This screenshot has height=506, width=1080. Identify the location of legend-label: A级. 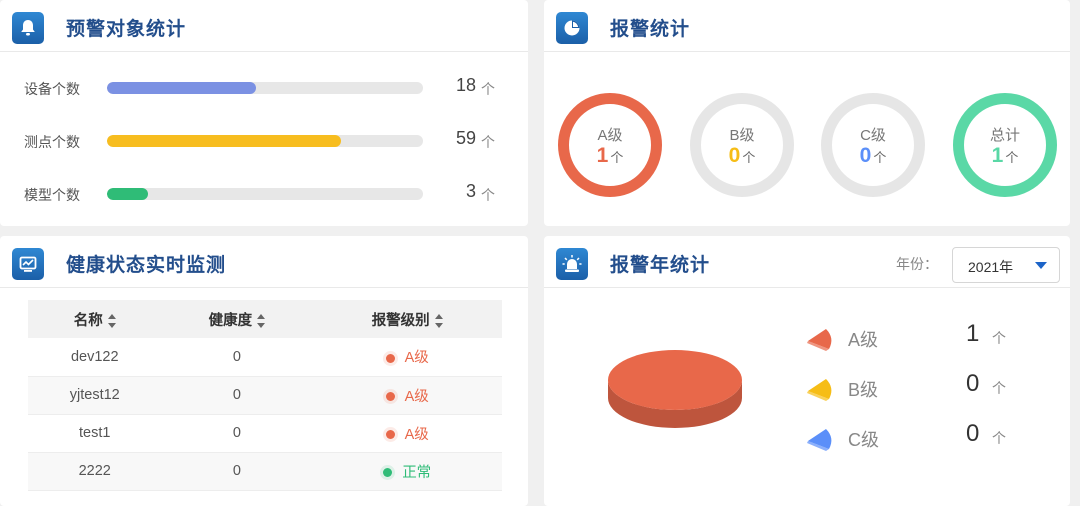
(863, 340).